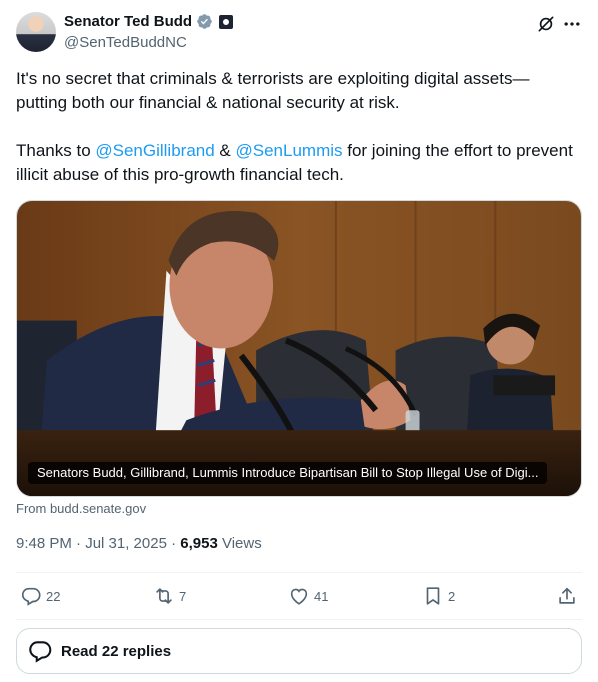 Image resolution: width=598 pixels, height=682 pixels. What do you see at coordinates (56, 150) in the screenshot?
I see `tweet-text-thanks-prefix: Thanks to` at bounding box center [56, 150].